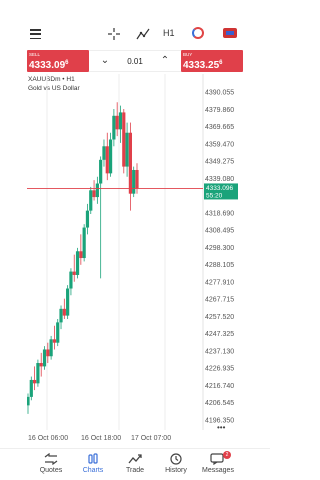 The width and height of the screenshot is (320, 480). I want to click on y-tick-label: 4318.690, so click(219, 213).